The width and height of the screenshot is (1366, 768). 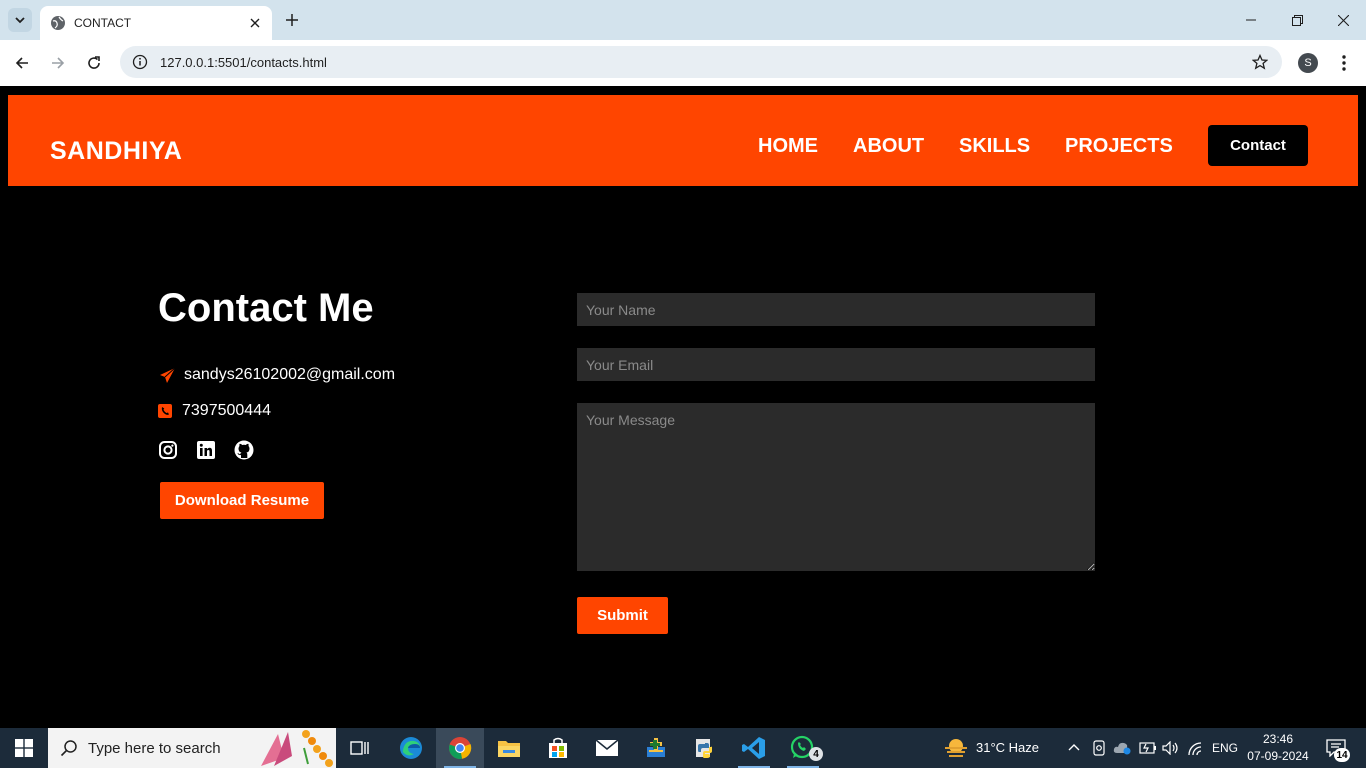 I want to click on social-links, so click(x=206, y=450).